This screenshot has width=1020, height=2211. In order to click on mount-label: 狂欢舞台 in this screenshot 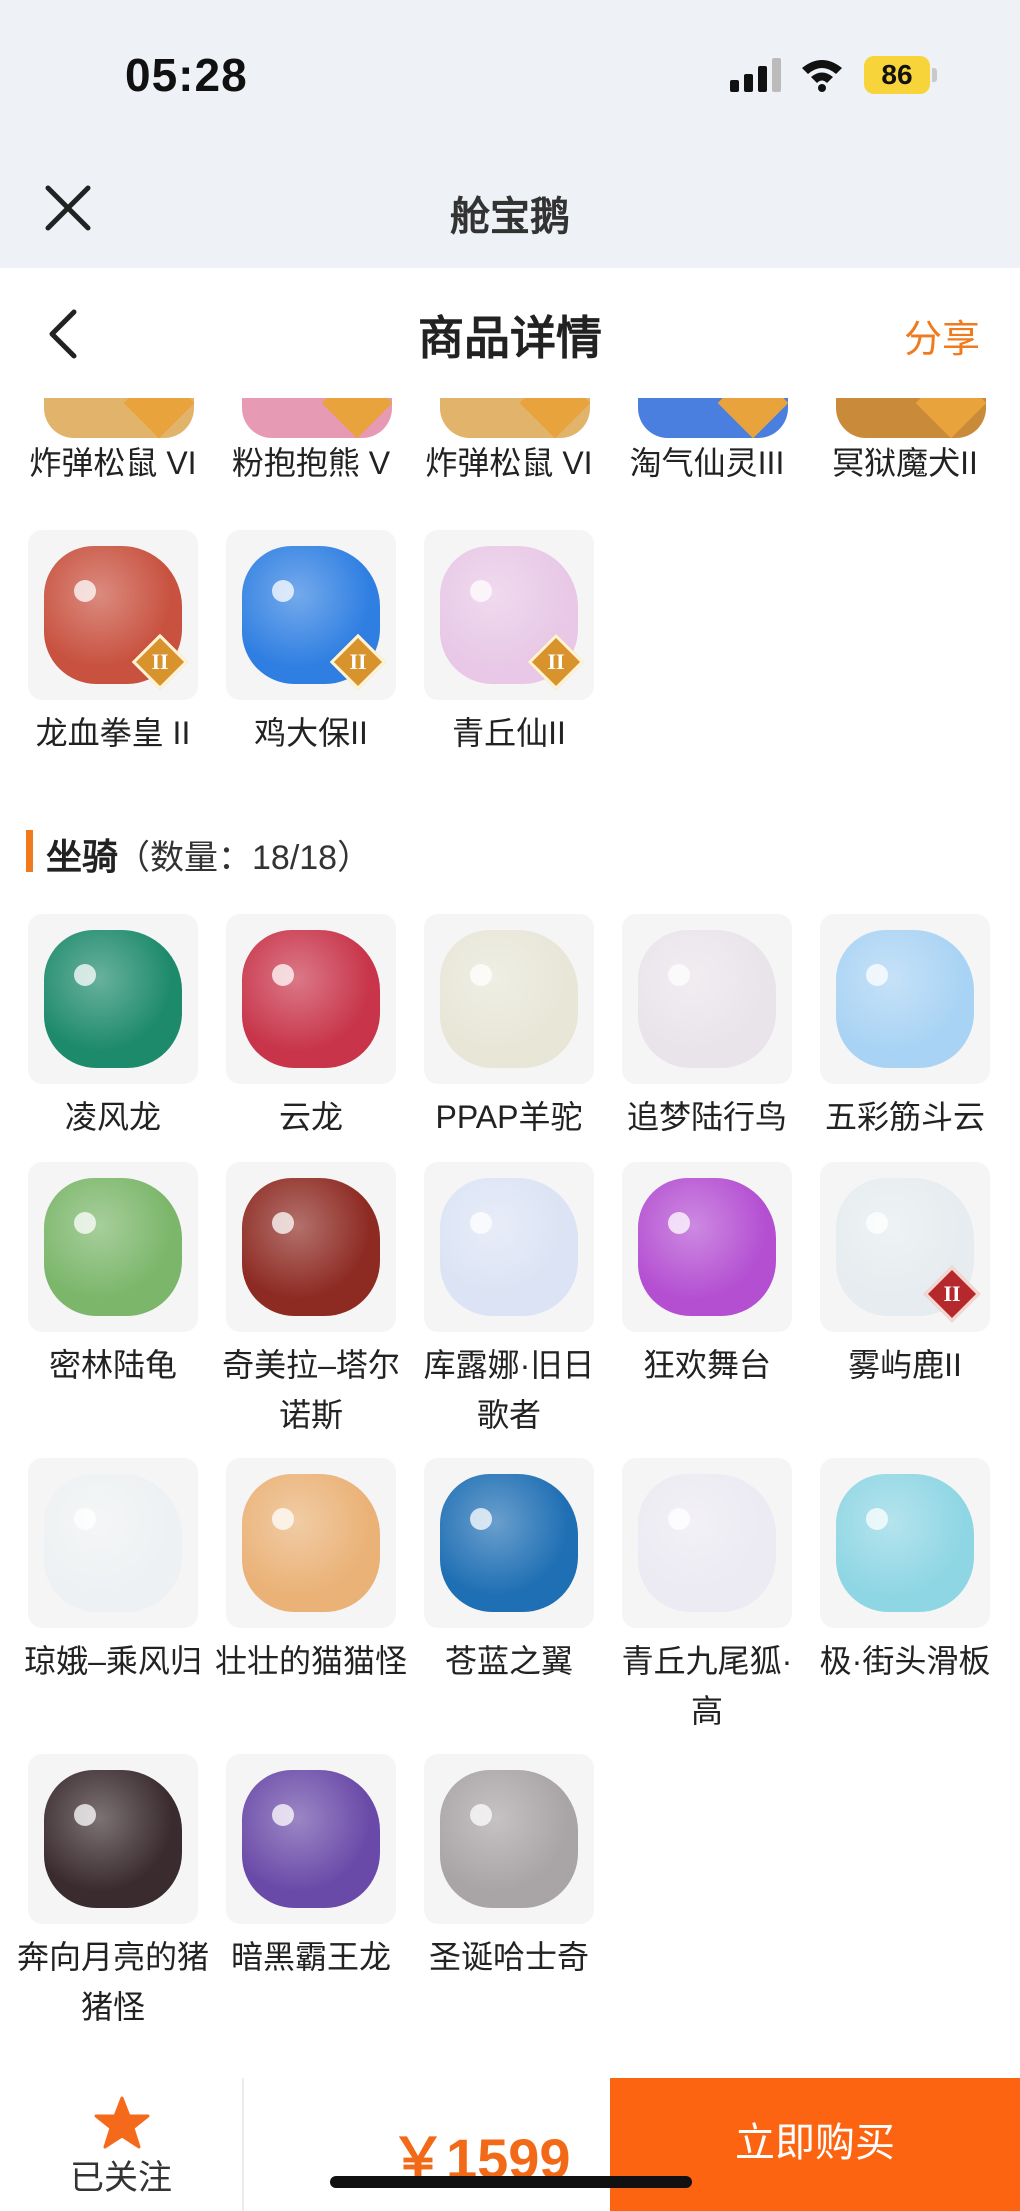, I will do `click(706, 1365)`.